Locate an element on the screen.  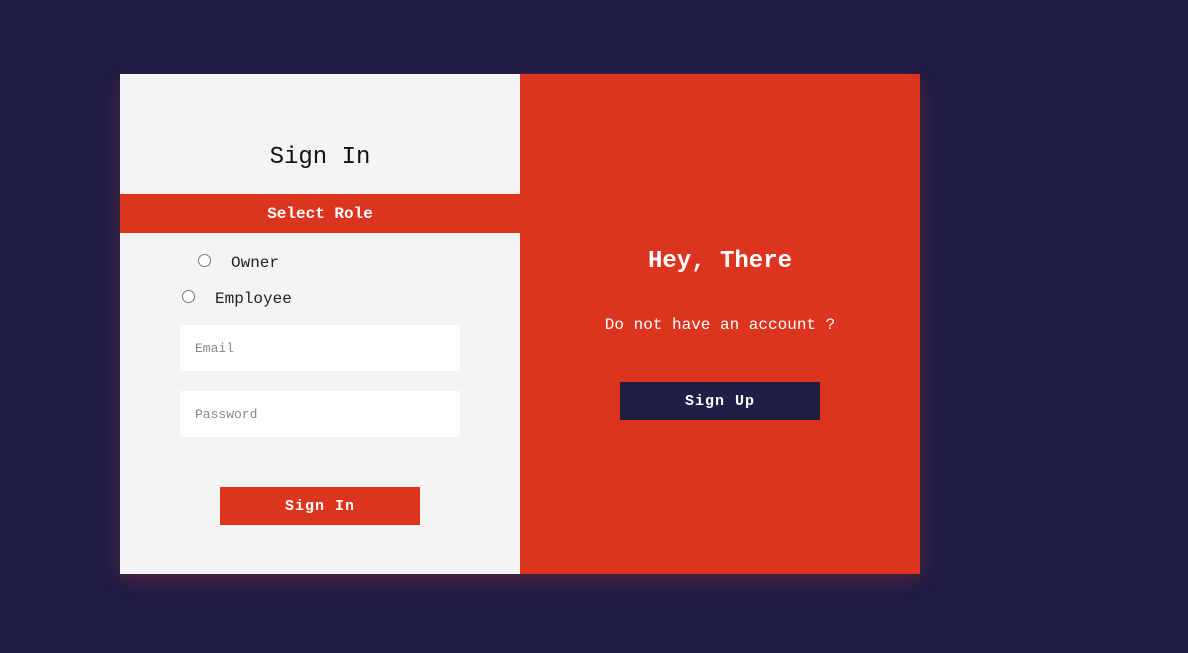
employee-label: Employee is located at coordinates (253, 299).